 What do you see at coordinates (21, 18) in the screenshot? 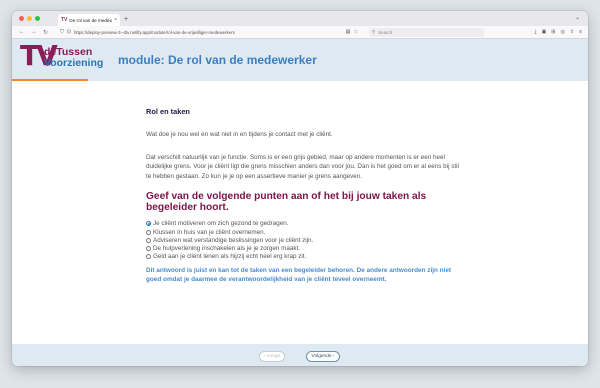
I see `close-window-button` at bounding box center [21, 18].